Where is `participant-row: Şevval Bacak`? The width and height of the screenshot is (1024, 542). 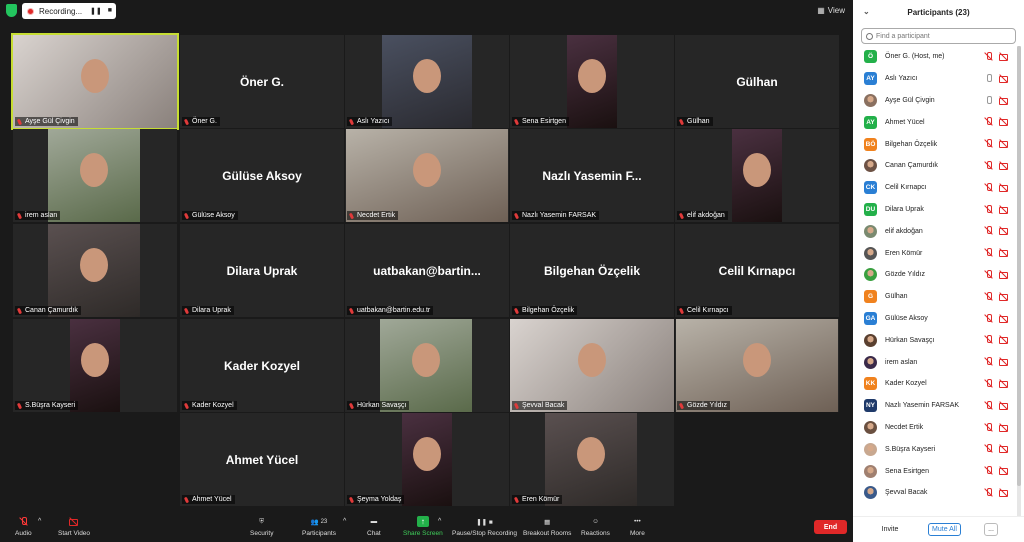 participant-row: Şevval Bacak is located at coordinates (934, 493).